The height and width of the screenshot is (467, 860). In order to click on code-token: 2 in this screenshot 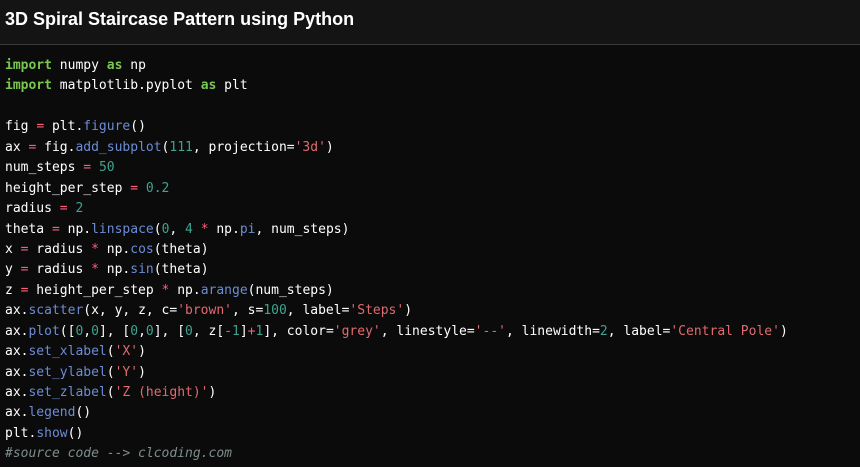, I will do `click(79, 209)`.